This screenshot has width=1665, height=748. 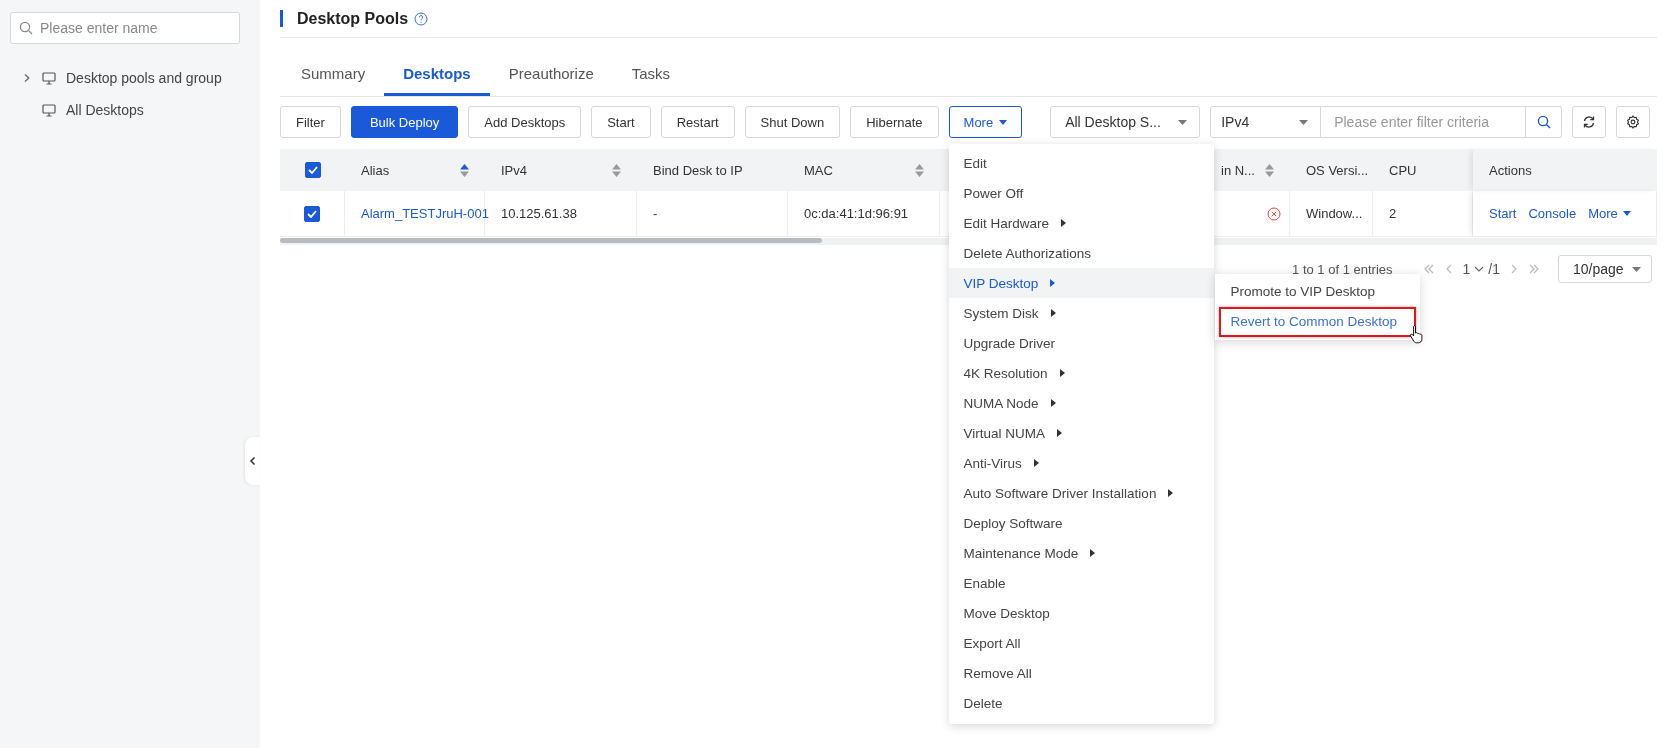 I want to click on tab: Preauthorize, so click(x=551, y=77).